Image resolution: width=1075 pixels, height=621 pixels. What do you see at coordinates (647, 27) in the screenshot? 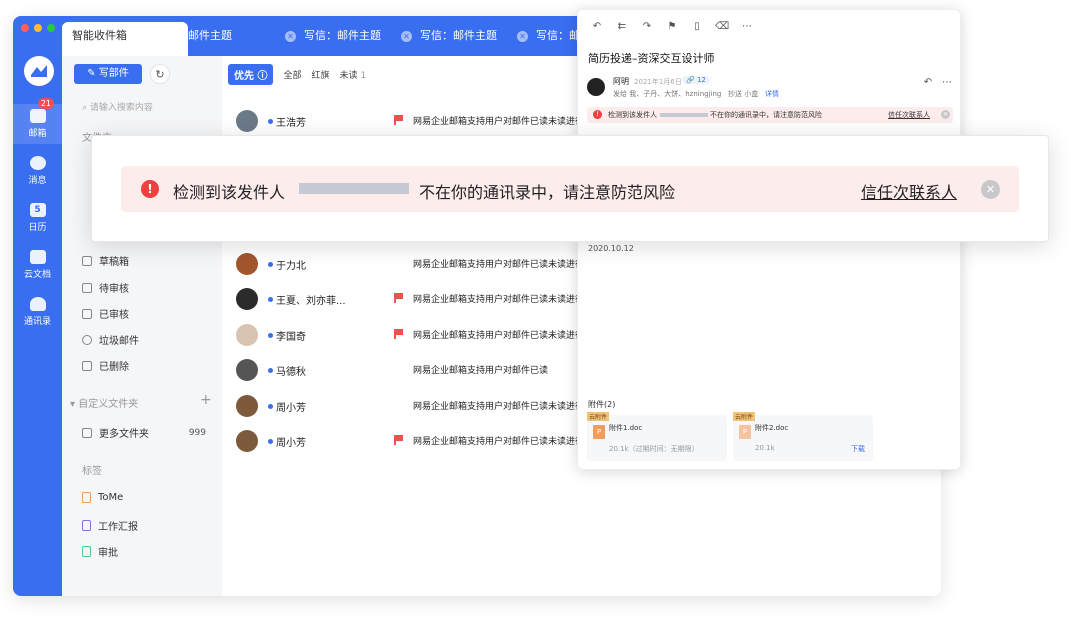
I see `forward-icon: ↷` at bounding box center [647, 27].